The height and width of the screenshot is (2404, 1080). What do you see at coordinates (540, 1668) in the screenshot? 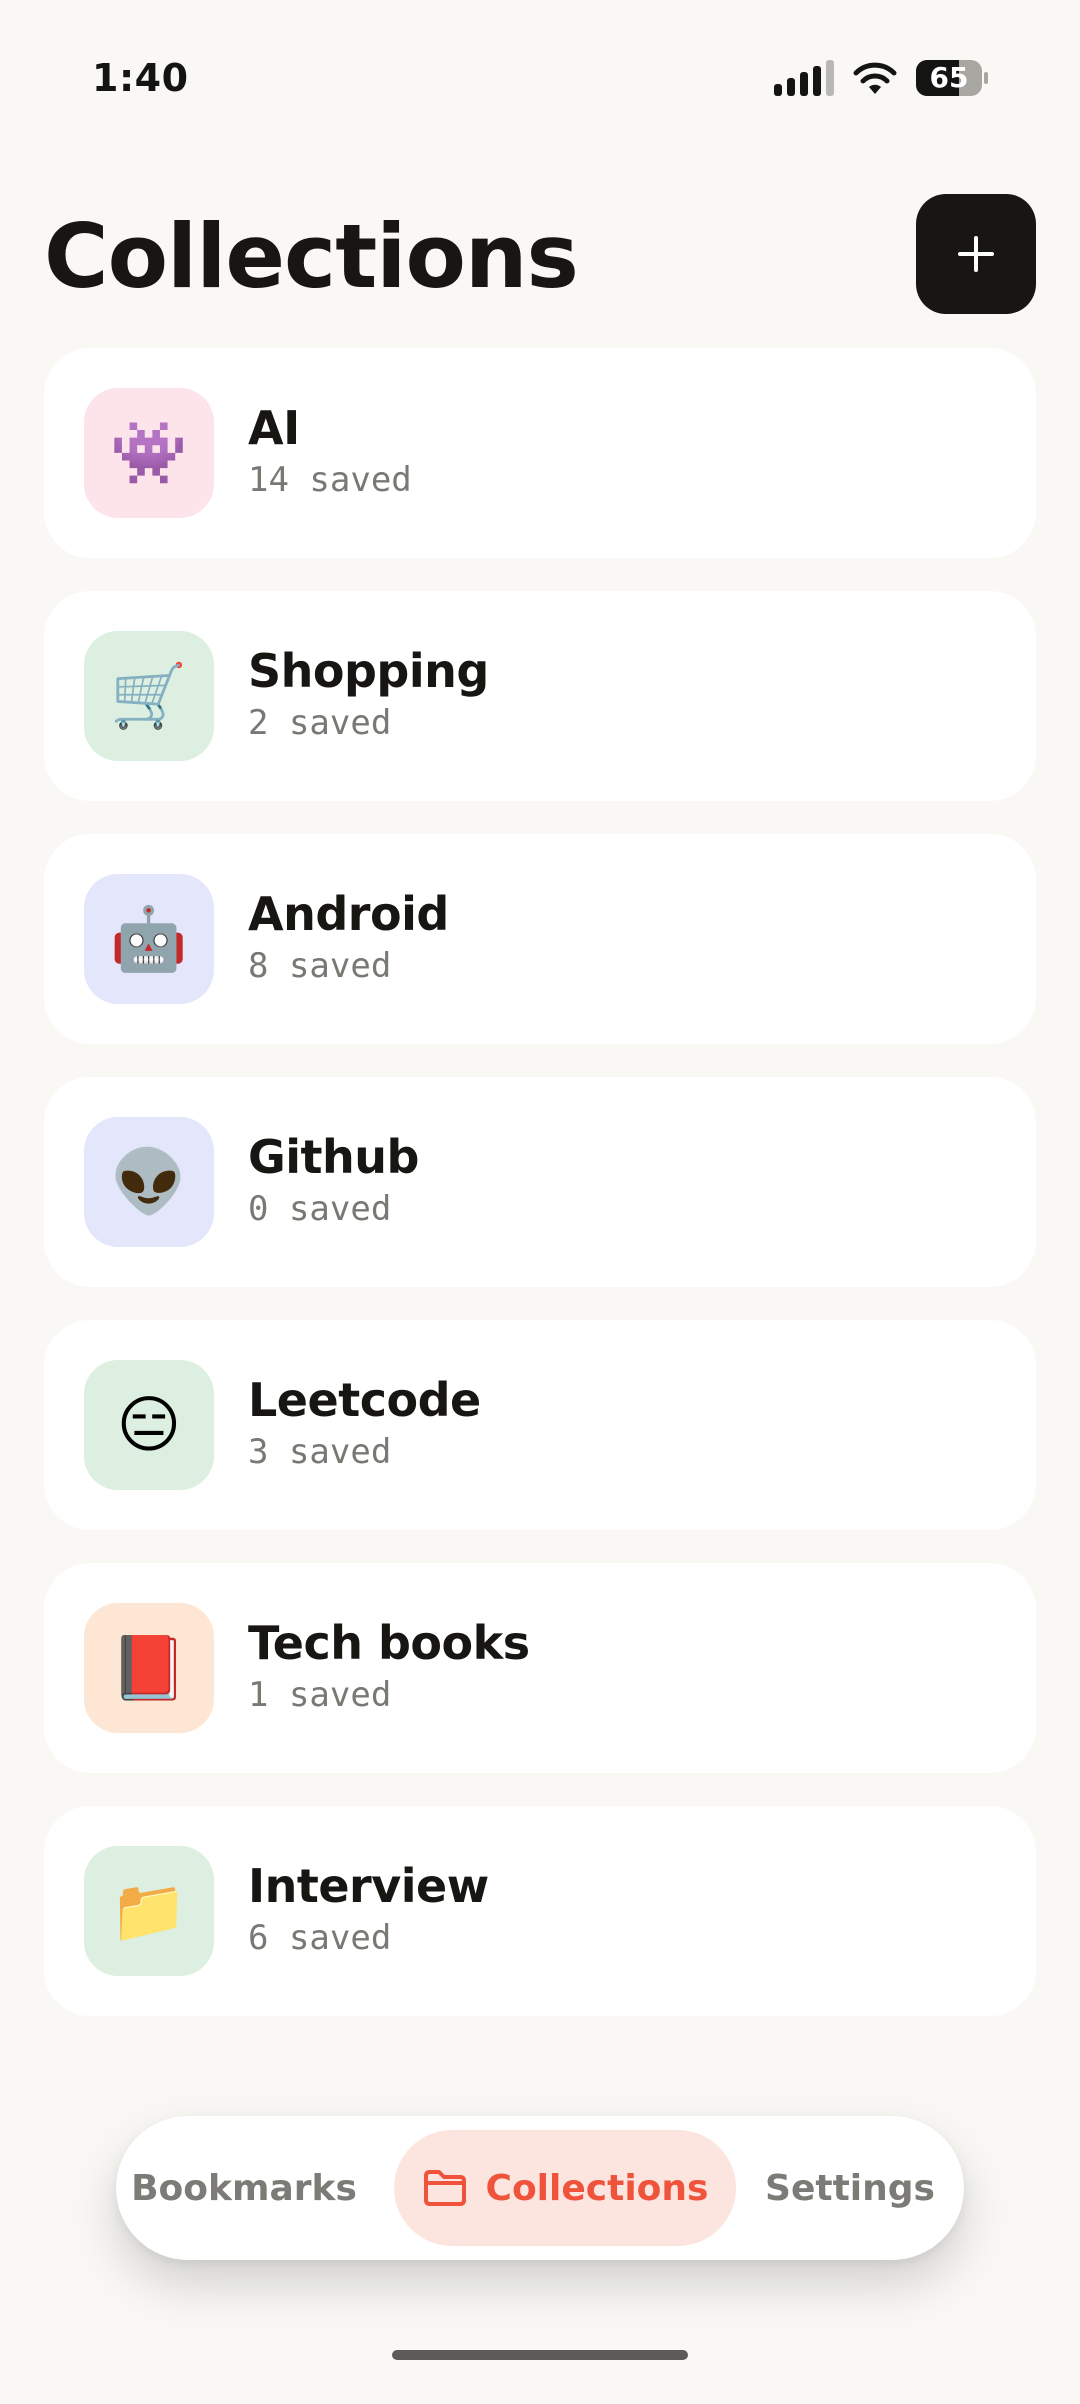
I see `collection-card-tech-books: 📕 Tech books 1 saved` at bounding box center [540, 1668].